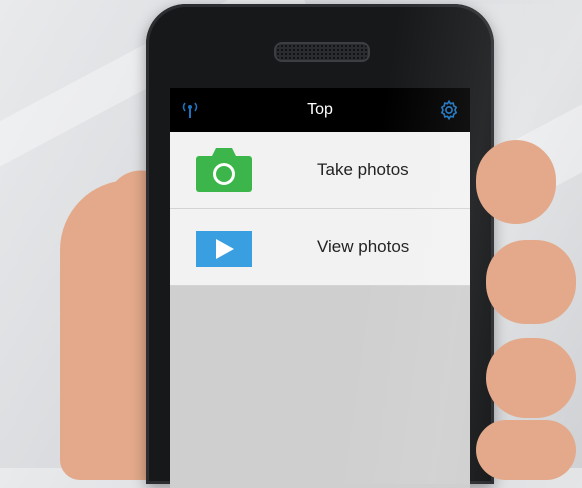  Describe the element at coordinates (224, 249) in the screenshot. I see `play-icon` at that location.